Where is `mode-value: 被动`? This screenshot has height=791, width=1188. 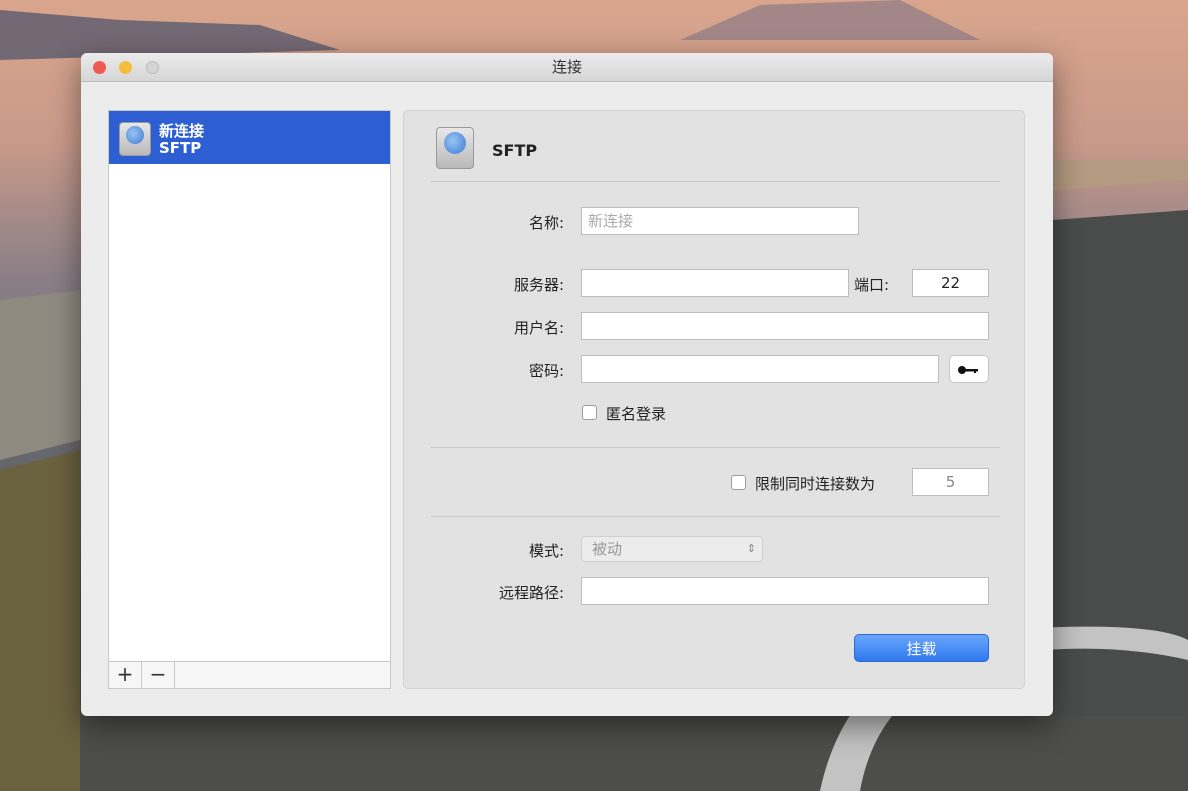
mode-value: 被动 is located at coordinates (607, 549).